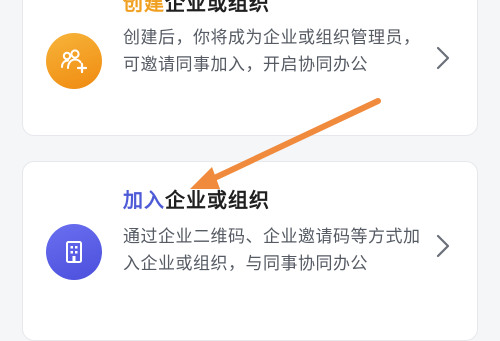  I want to click on building-icon, so click(74, 252).